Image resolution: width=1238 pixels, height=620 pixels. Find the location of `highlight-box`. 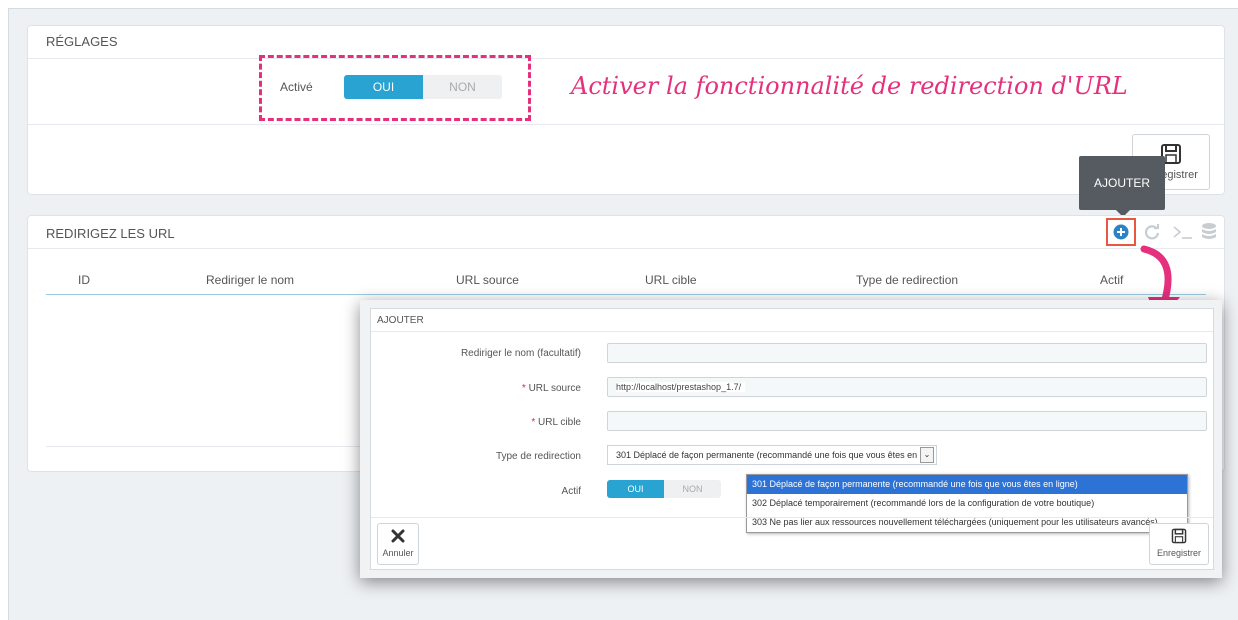

highlight-box is located at coordinates (395, 88).